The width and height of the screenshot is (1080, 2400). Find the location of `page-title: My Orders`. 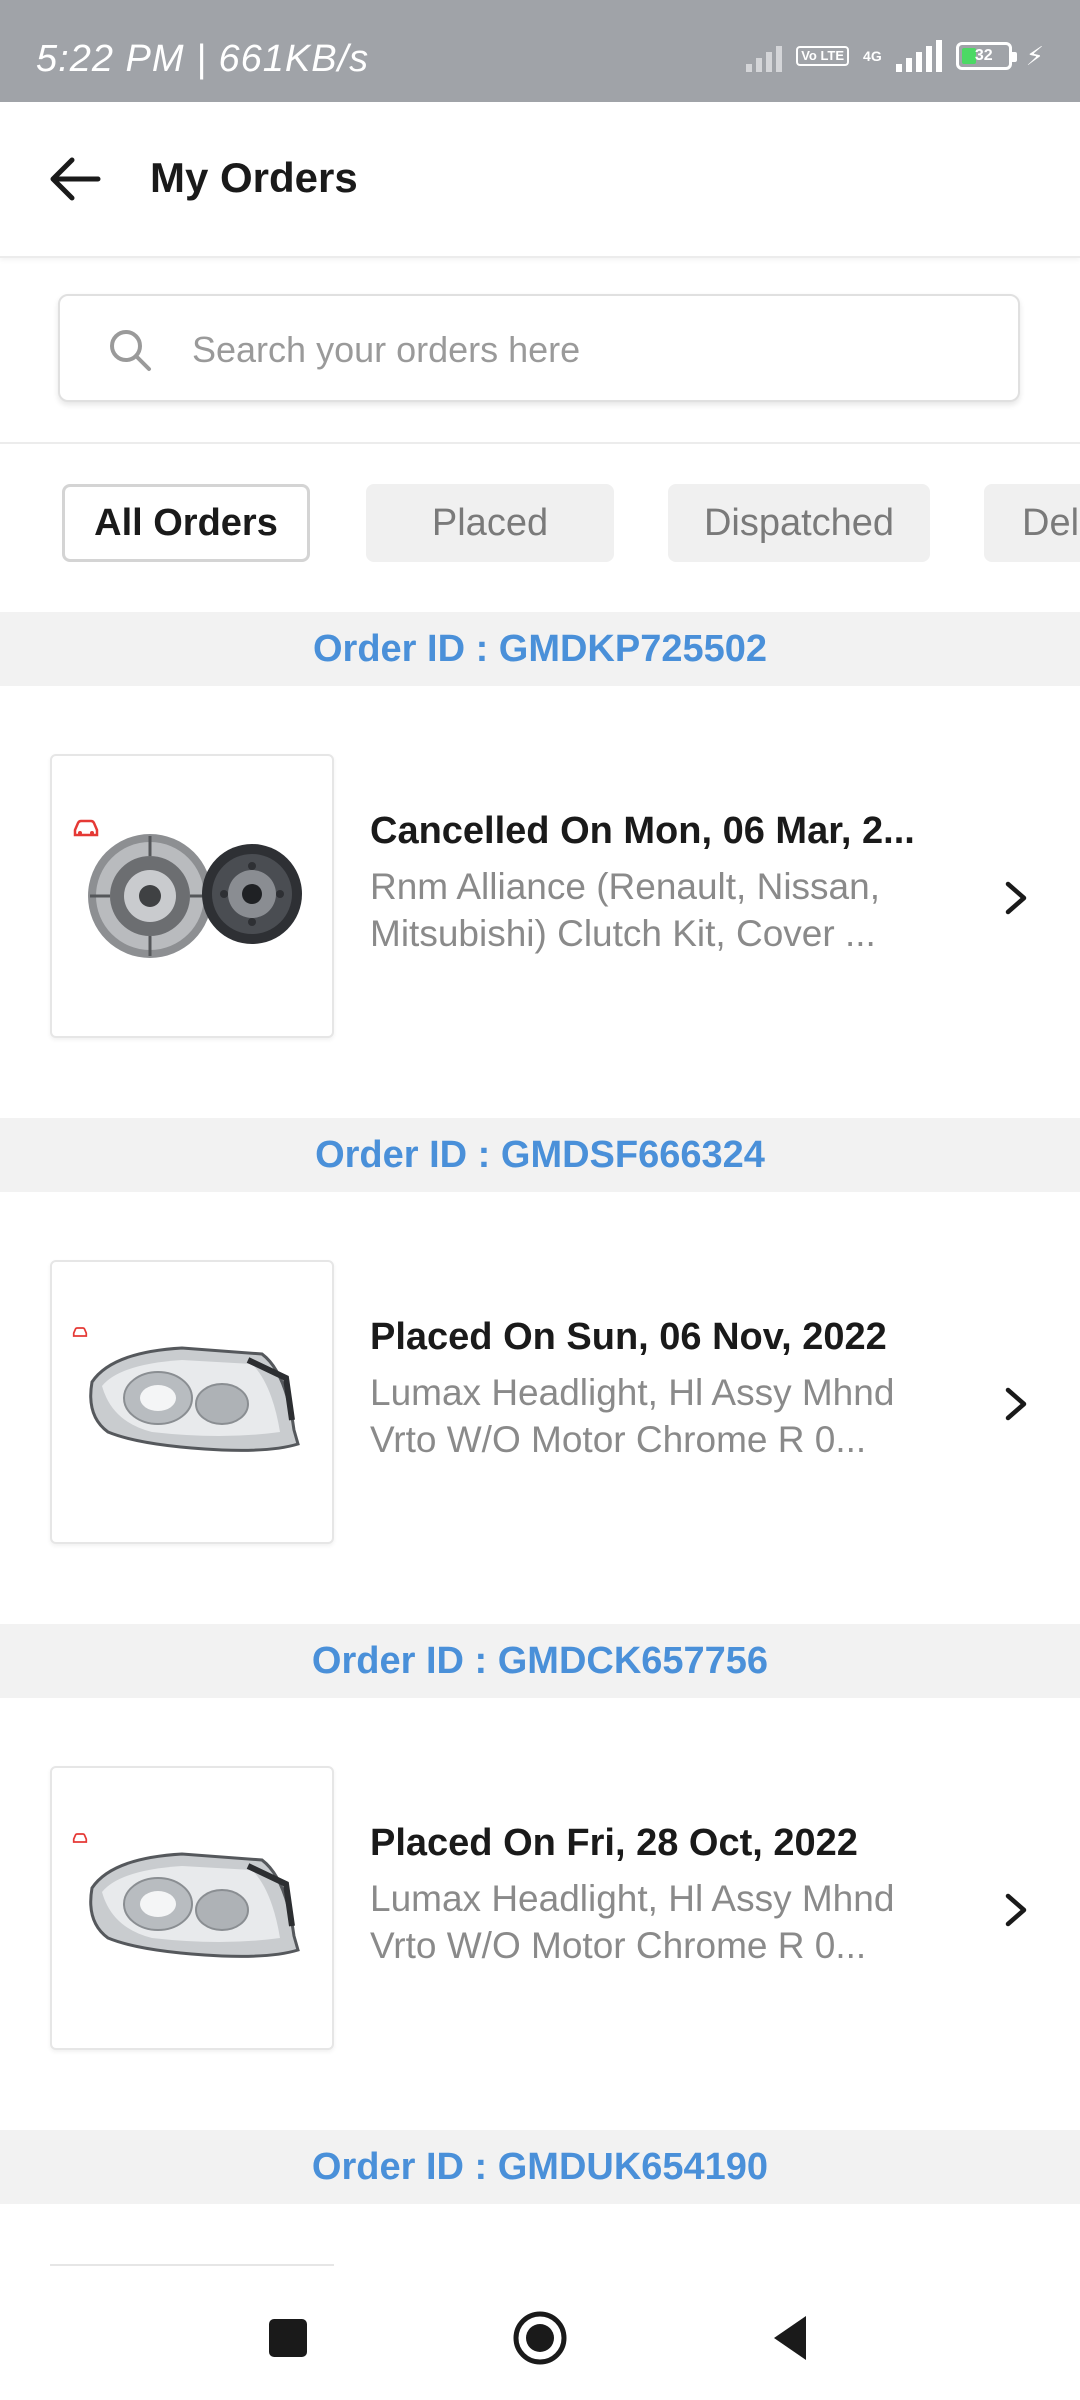

page-title: My Orders is located at coordinates (254, 177).